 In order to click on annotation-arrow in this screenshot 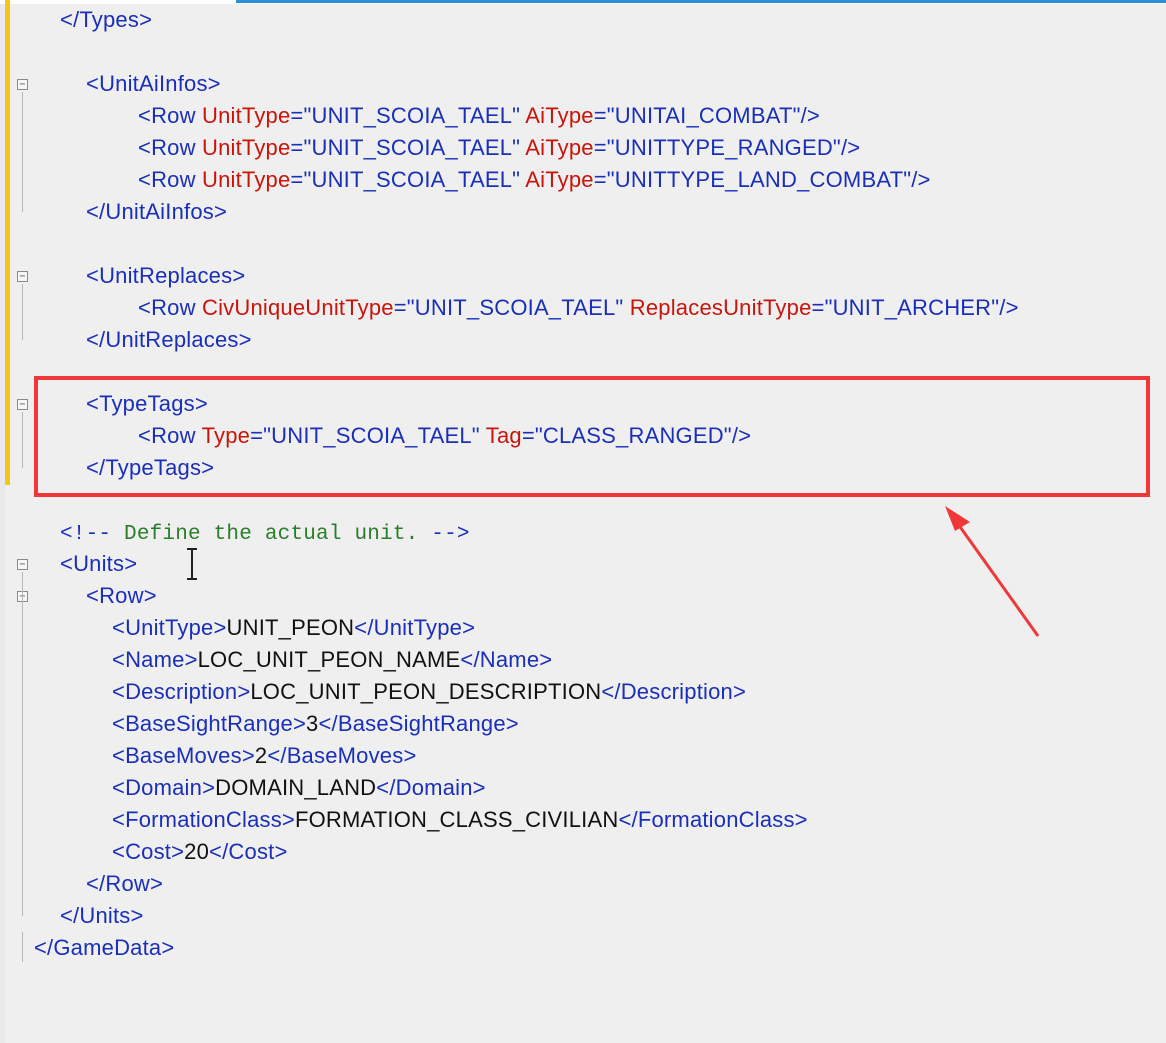, I will do `click(992, 571)`.